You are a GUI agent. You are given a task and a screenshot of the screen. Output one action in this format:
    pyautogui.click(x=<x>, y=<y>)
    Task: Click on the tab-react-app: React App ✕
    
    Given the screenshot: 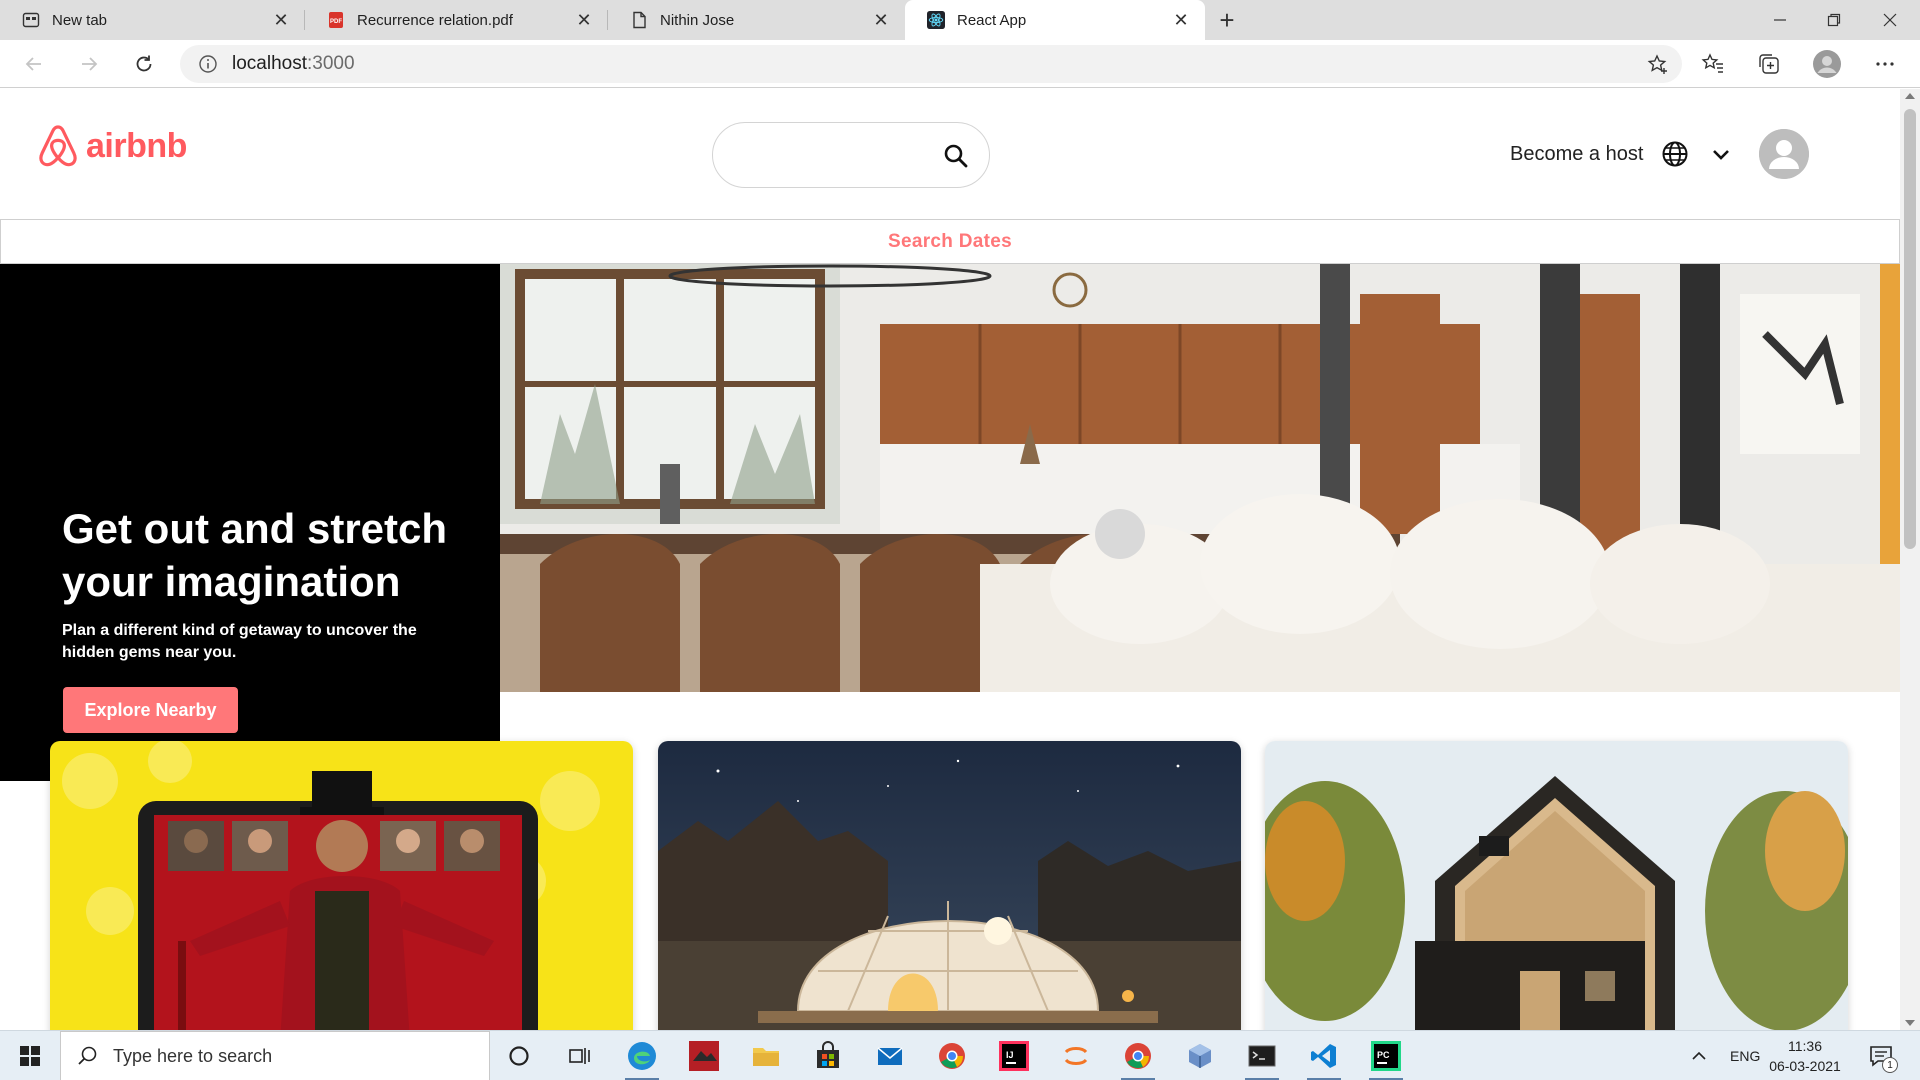 What is the action you would take?
    pyautogui.click(x=1055, y=20)
    